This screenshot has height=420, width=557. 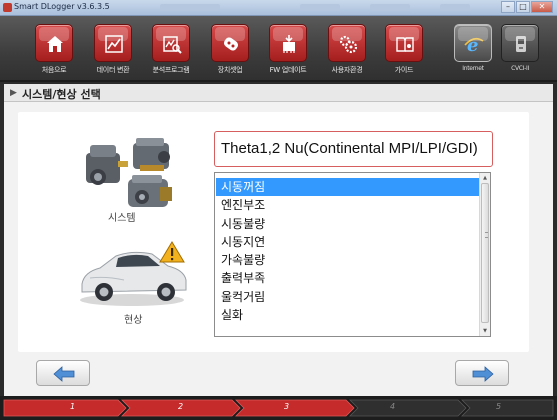 What do you see at coordinates (288, 43) in the screenshot?
I see `fw-update-icon` at bounding box center [288, 43].